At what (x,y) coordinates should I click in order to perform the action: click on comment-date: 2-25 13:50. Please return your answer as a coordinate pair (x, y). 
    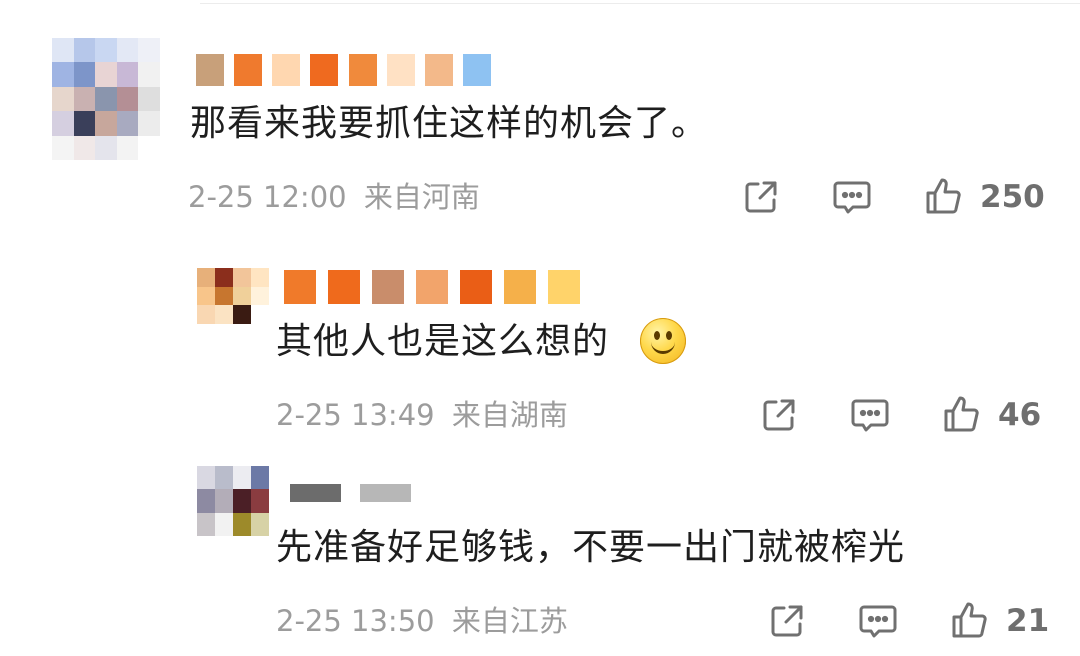
    Looking at the image, I should click on (355, 621).